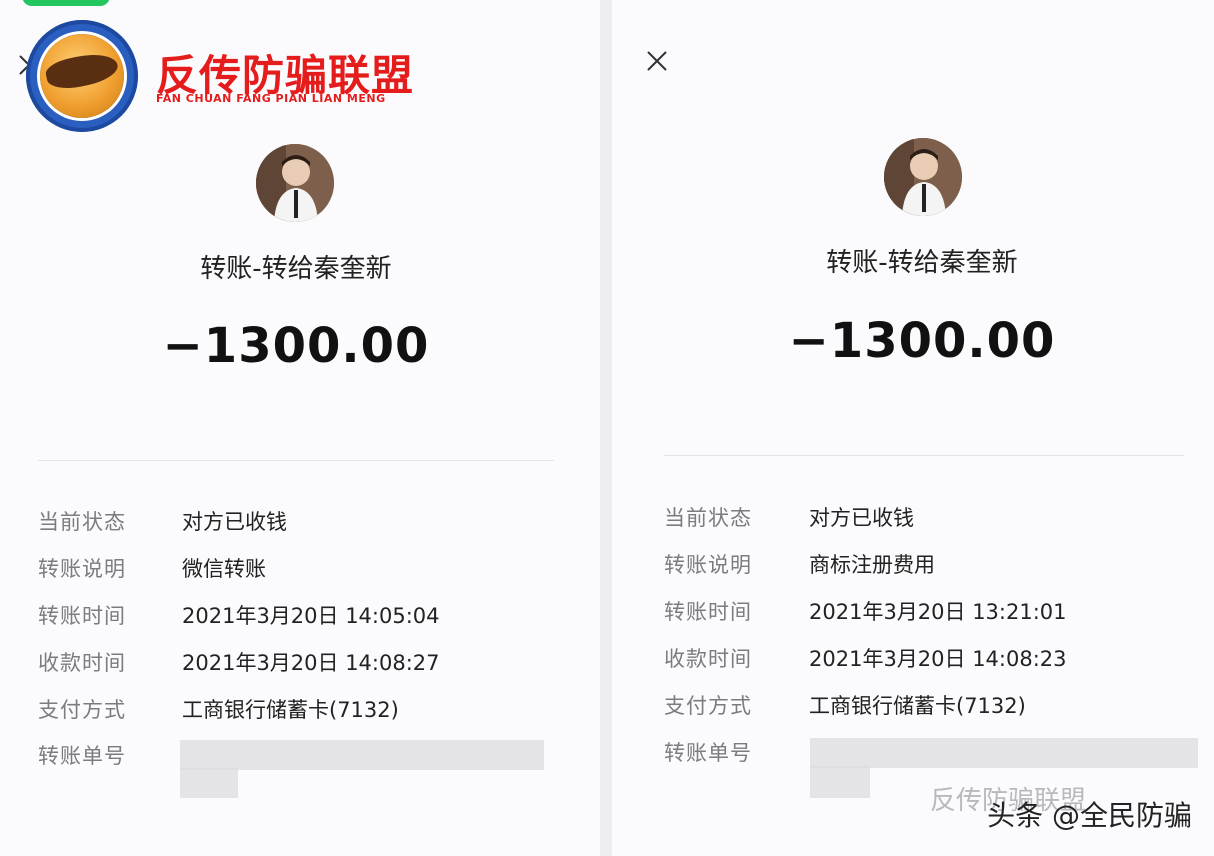 This screenshot has width=1214, height=856. What do you see at coordinates (271, 98) in the screenshot?
I see `logo-pinyin: FAN CHUAN FANG PIAN LIAN MENG` at bounding box center [271, 98].